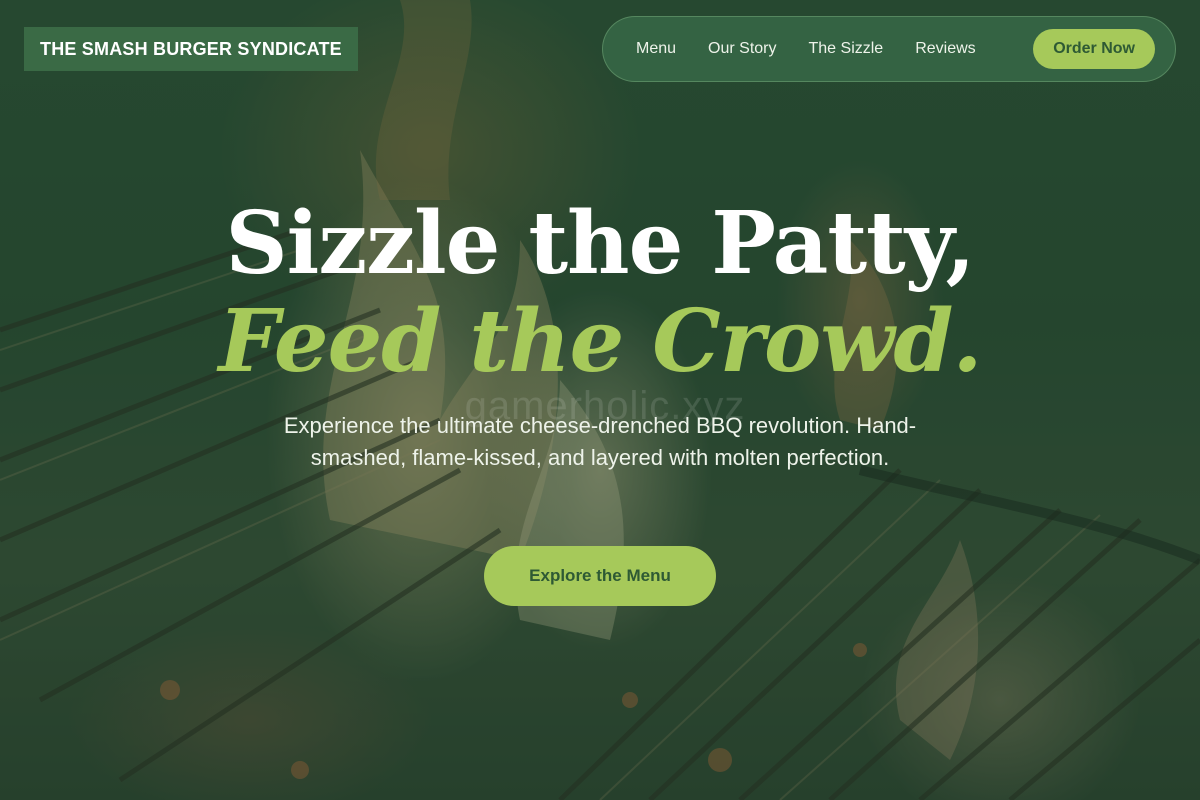 Image resolution: width=1200 pixels, height=800 pixels. Describe the element at coordinates (600, 576) in the screenshot. I see `explore-menu-button: Explore the Menu` at that location.